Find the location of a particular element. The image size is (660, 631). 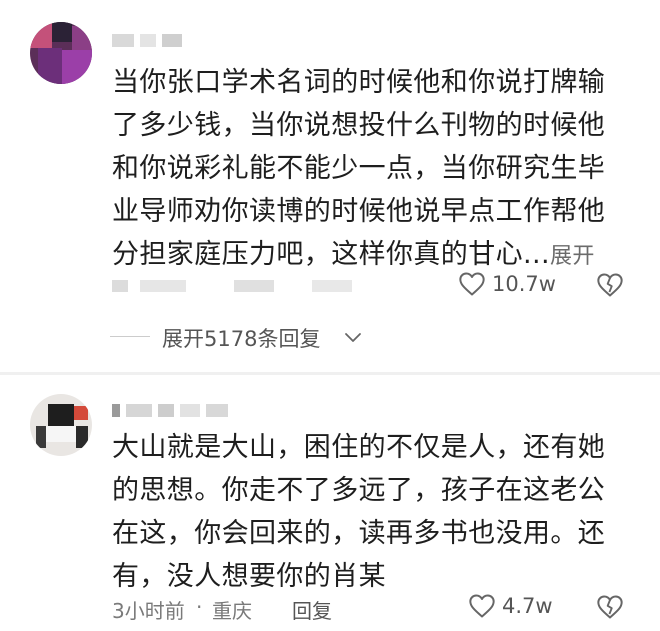

like-button: 4.7w is located at coordinates (510, 606).